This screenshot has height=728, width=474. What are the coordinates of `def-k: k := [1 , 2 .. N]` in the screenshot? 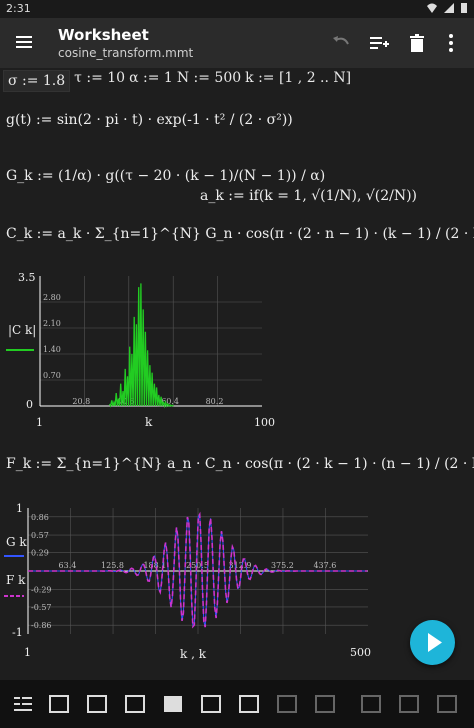 It's located at (298, 81).